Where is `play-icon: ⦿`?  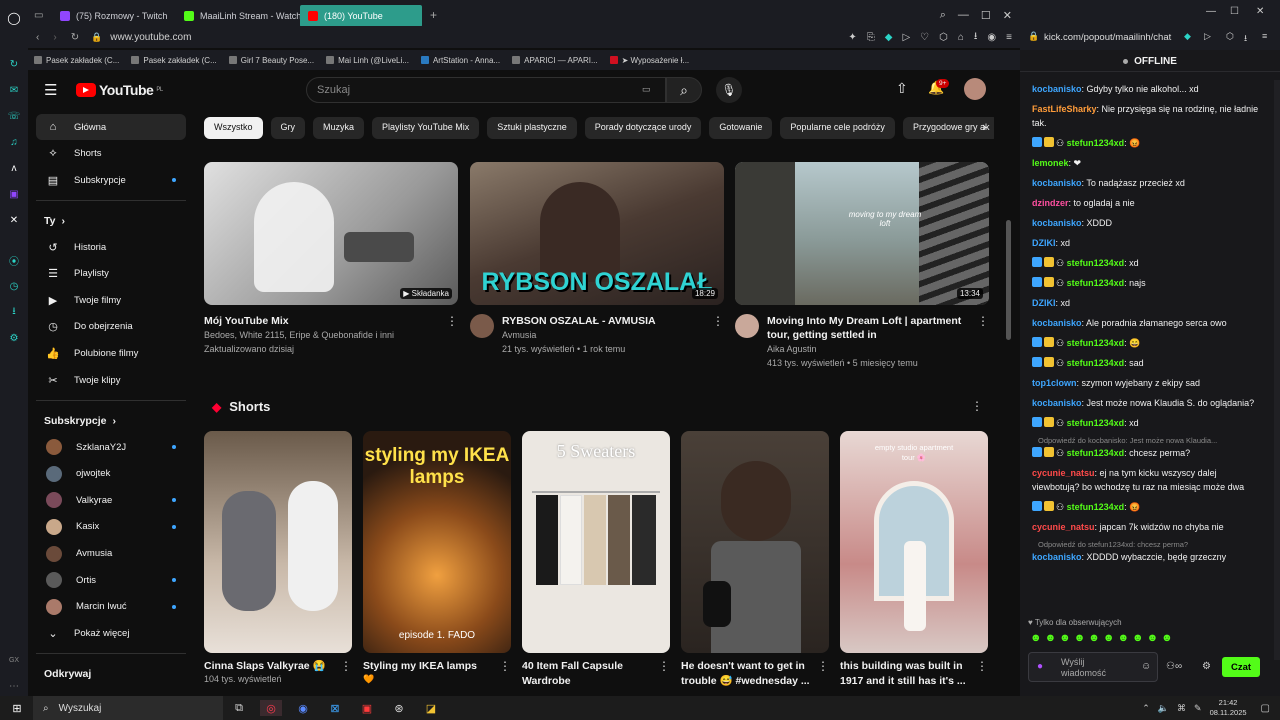 play-icon: ⦿ is located at coordinates (14, 260).